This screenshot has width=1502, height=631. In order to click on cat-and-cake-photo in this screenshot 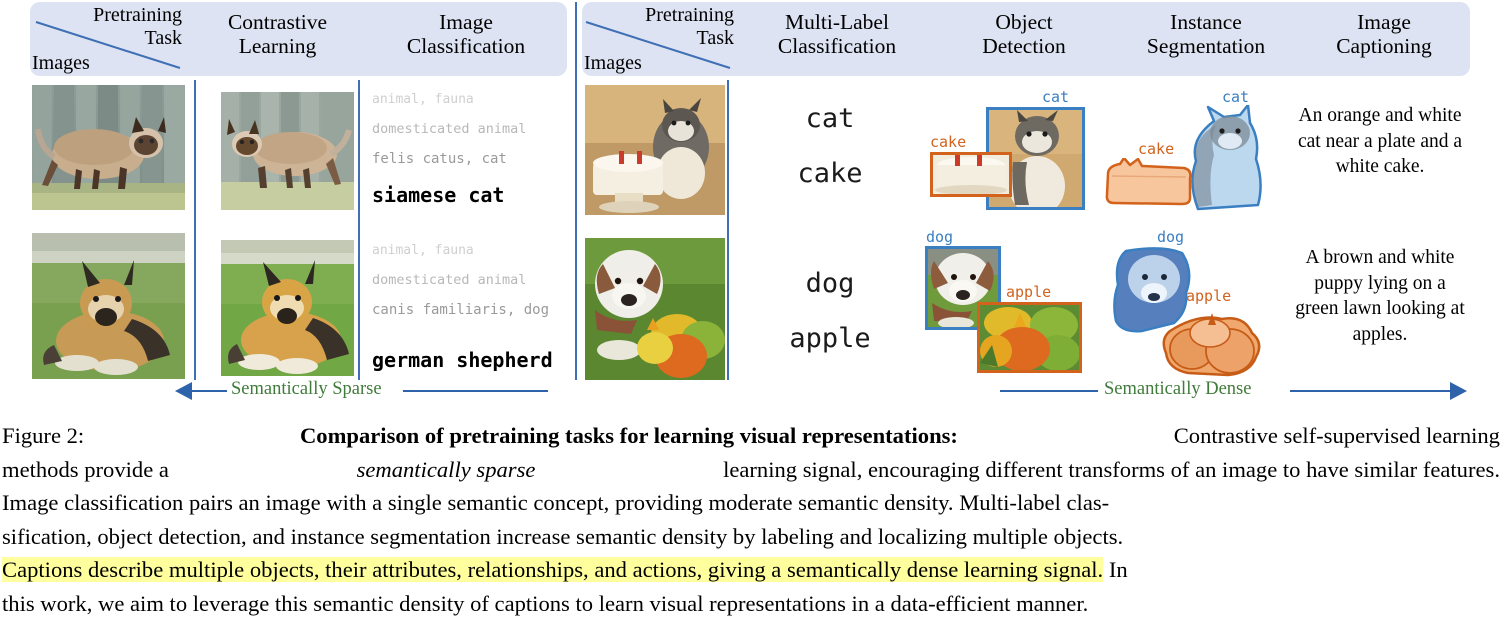, I will do `click(655, 150)`.